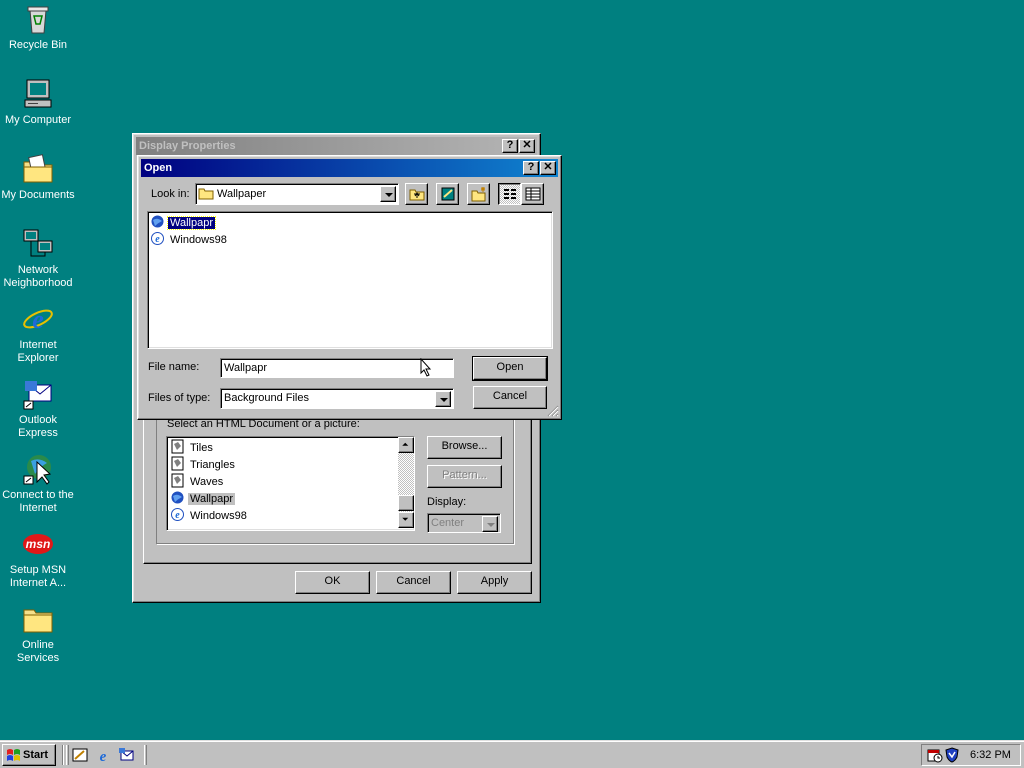  What do you see at coordinates (38, 426) in the screenshot?
I see `desktop-icon-label: Outlook Express` at bounding box center [38, 426].